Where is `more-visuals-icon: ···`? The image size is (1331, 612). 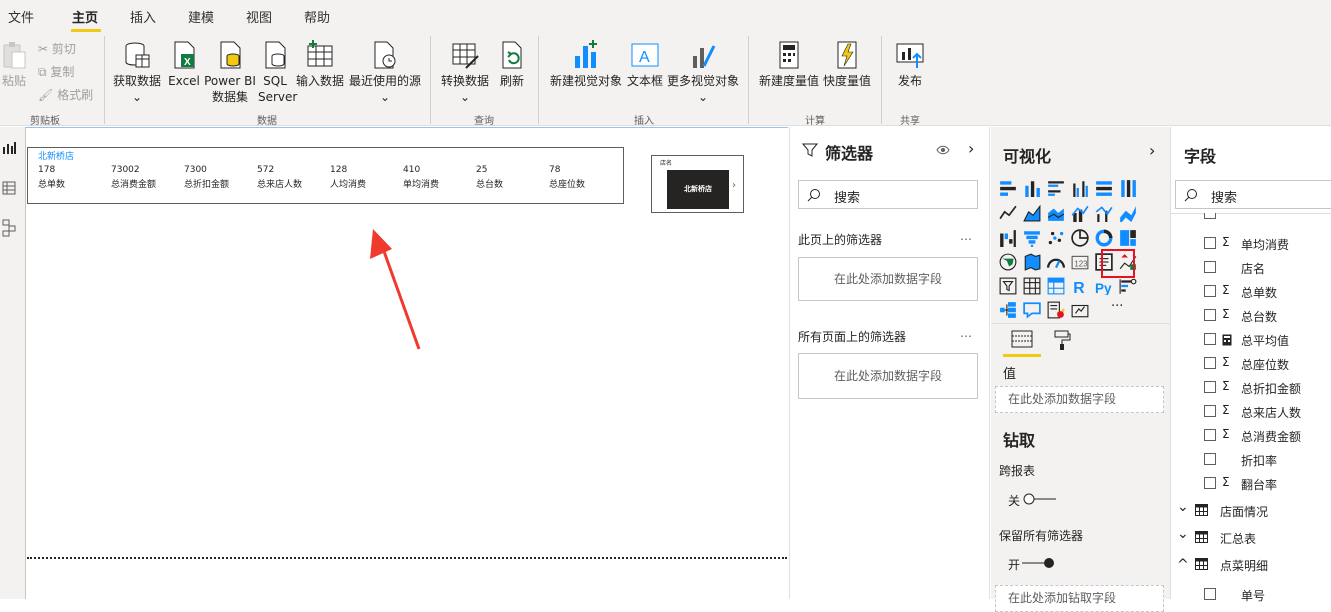 more-visuals-icon: ··· is located at coordinates (1117, 306).